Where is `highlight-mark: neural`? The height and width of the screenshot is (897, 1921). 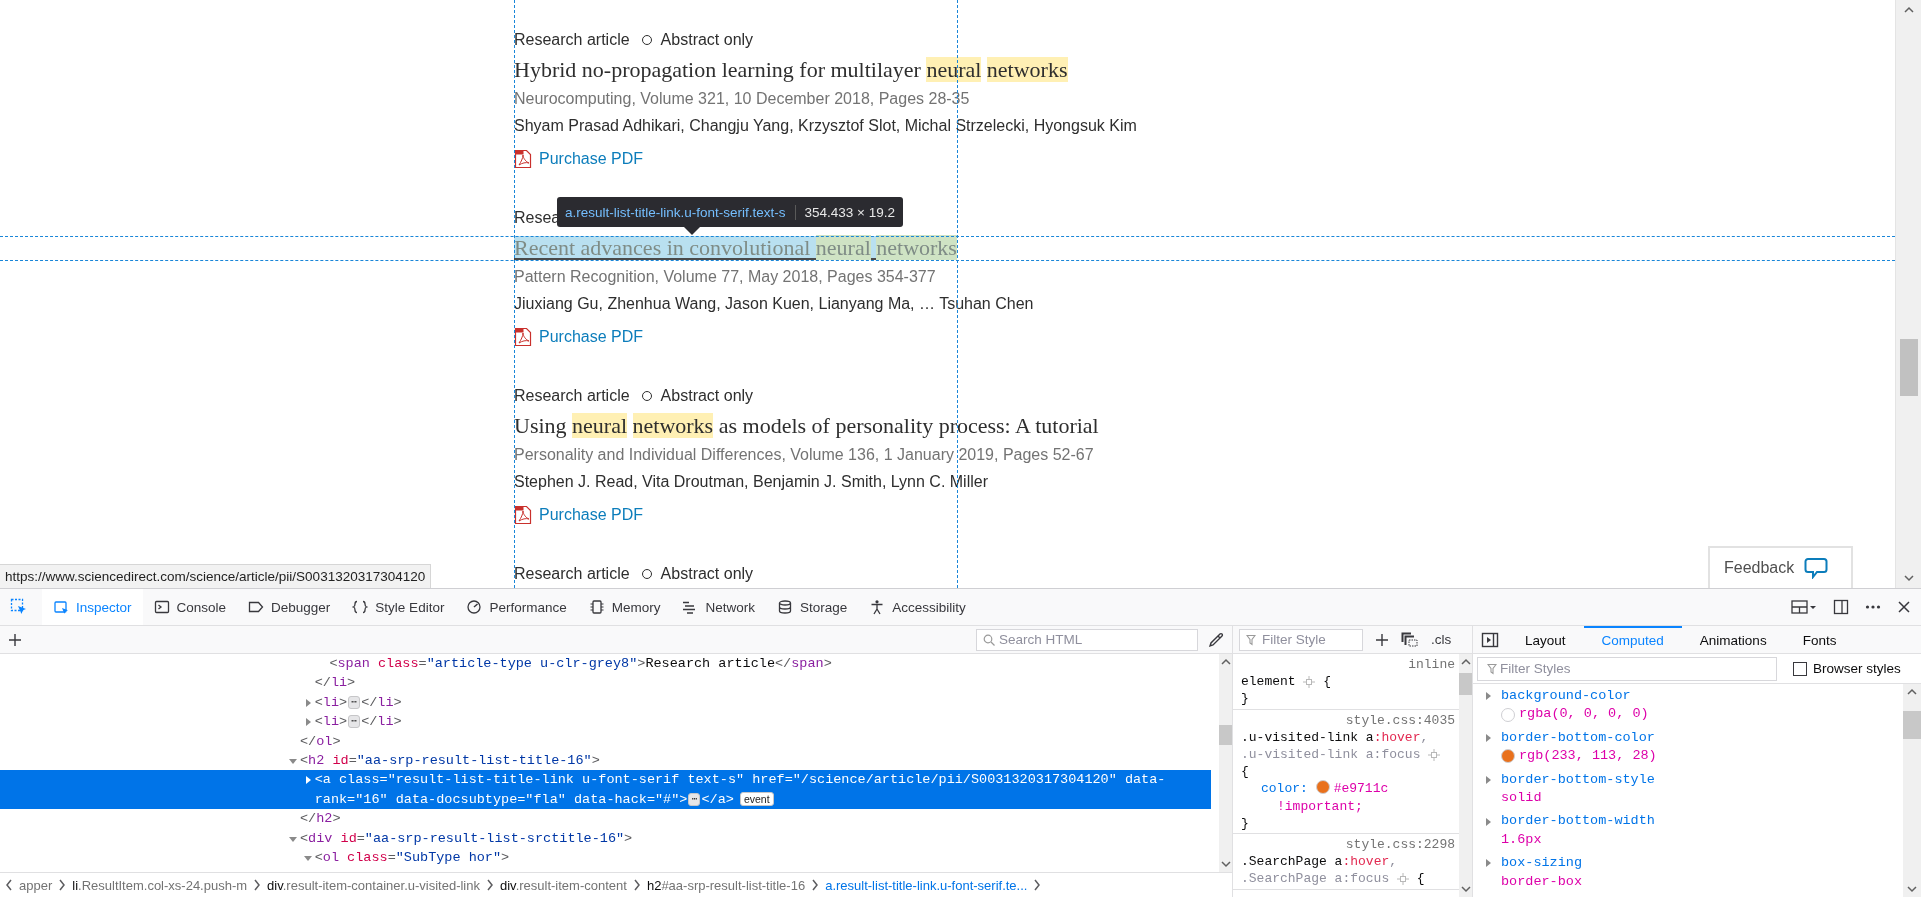
highlight-mark: neural is located at coordinates (600, 425).